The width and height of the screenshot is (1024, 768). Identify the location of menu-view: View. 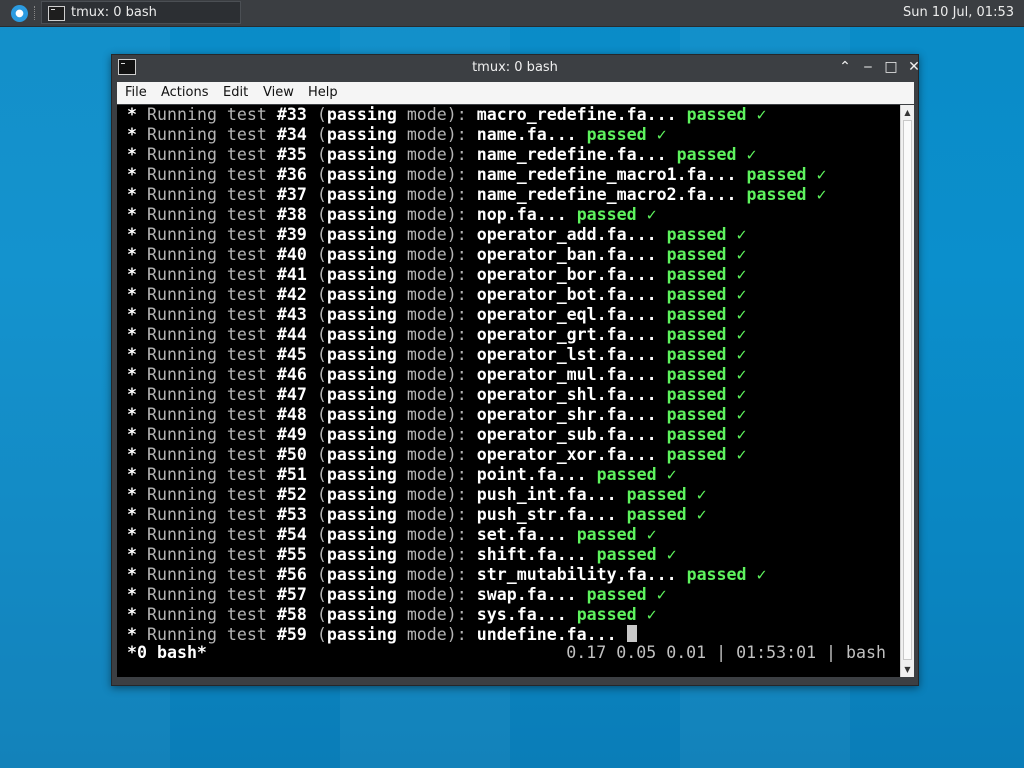
(278, 92).